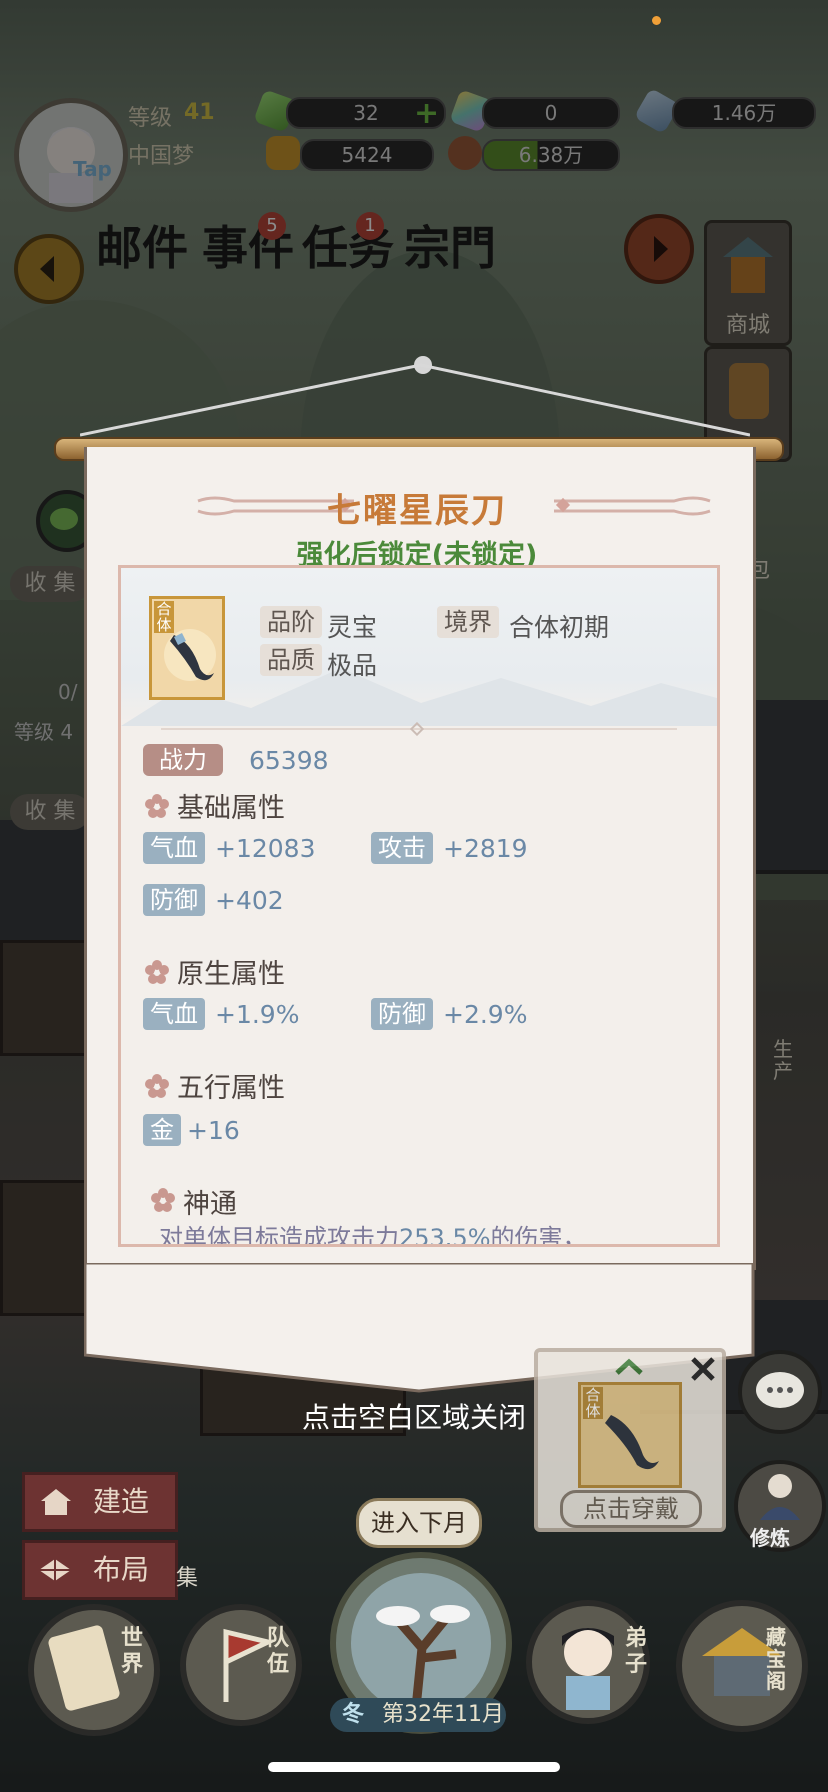  What do you see at coordinates (417, 511) in the screenshot?
I see `item-name: 七曜星辰刀` at bounding box center [417, 511].